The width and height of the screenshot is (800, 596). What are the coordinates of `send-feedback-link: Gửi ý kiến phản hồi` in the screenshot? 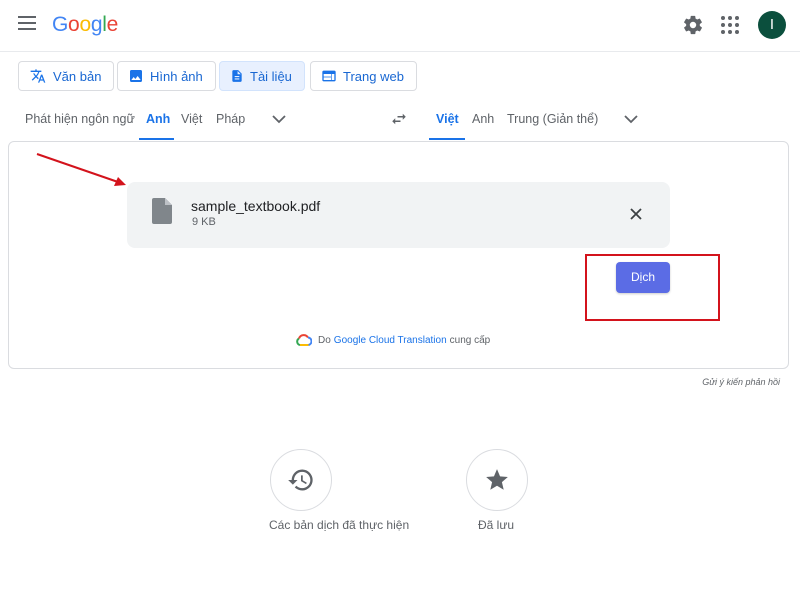 It's located at (741, 382).